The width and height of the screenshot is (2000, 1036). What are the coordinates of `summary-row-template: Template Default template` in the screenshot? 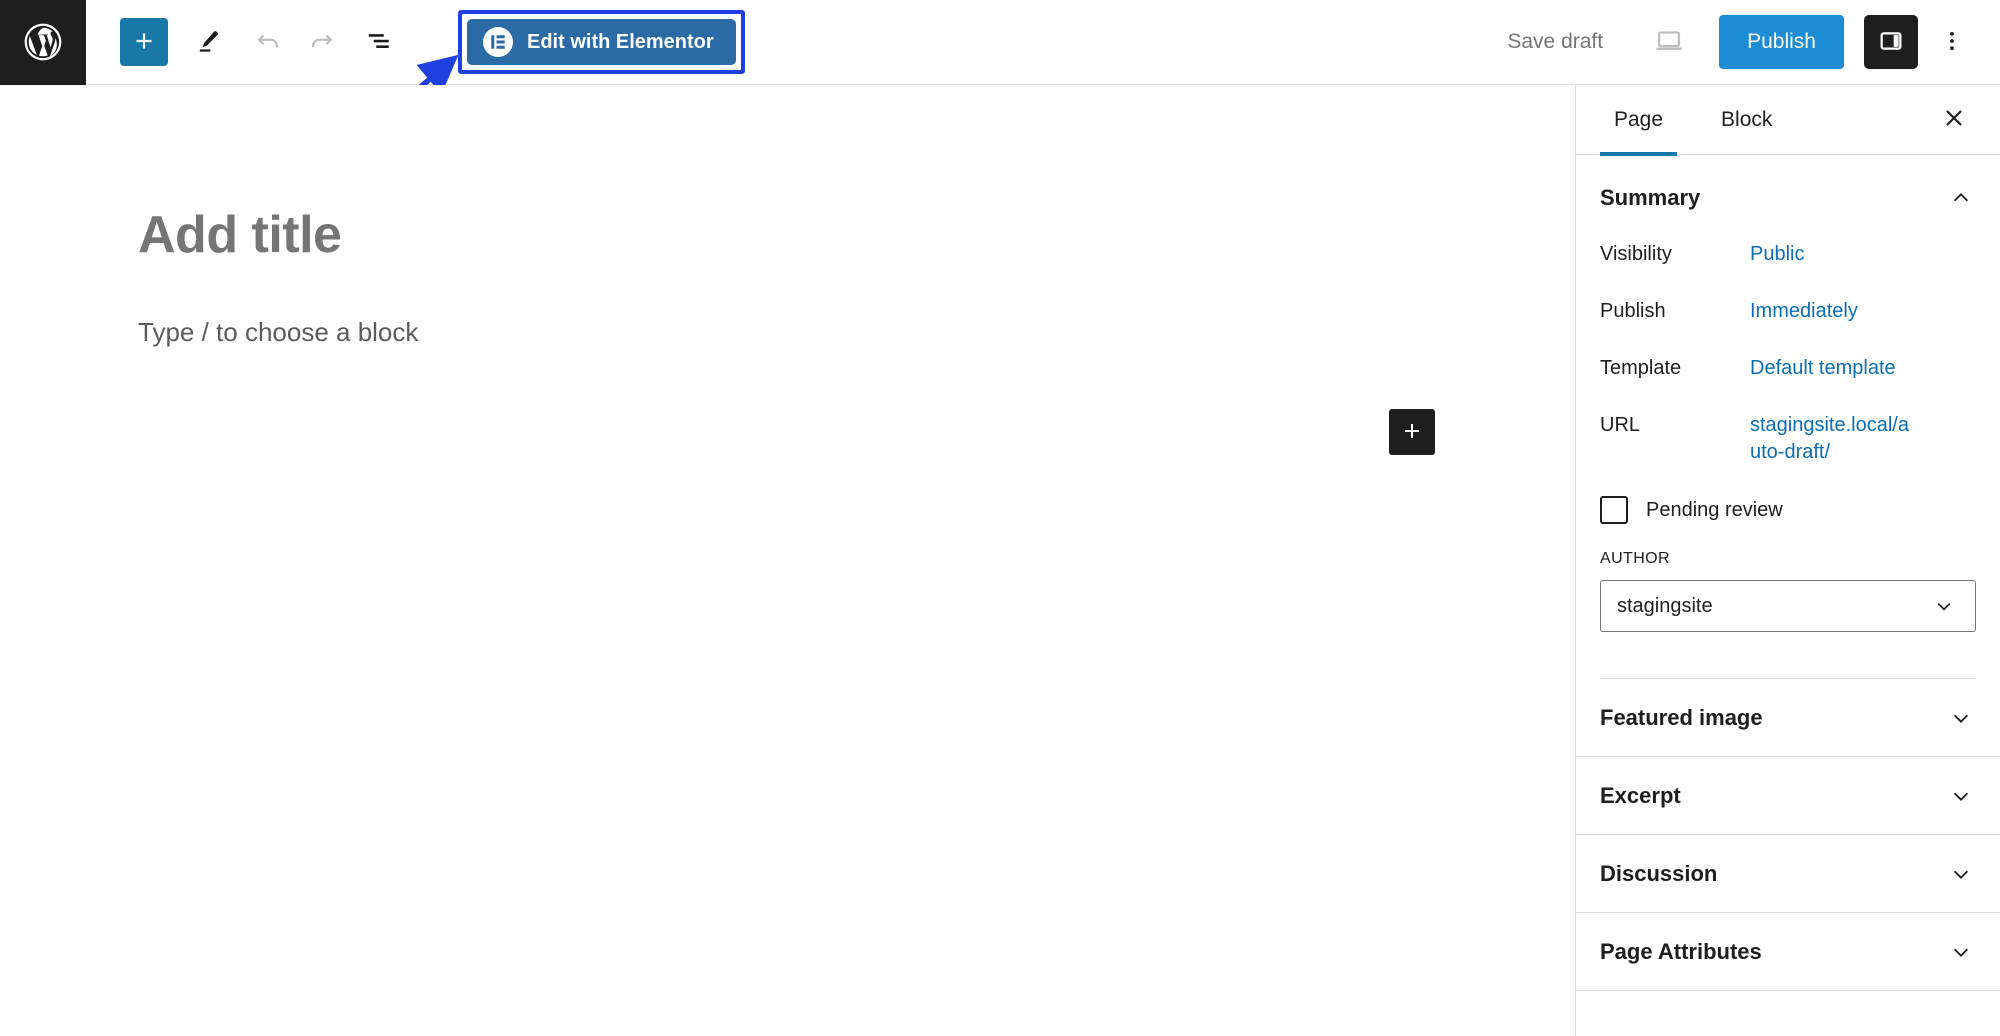 It's located at (1788, 368).